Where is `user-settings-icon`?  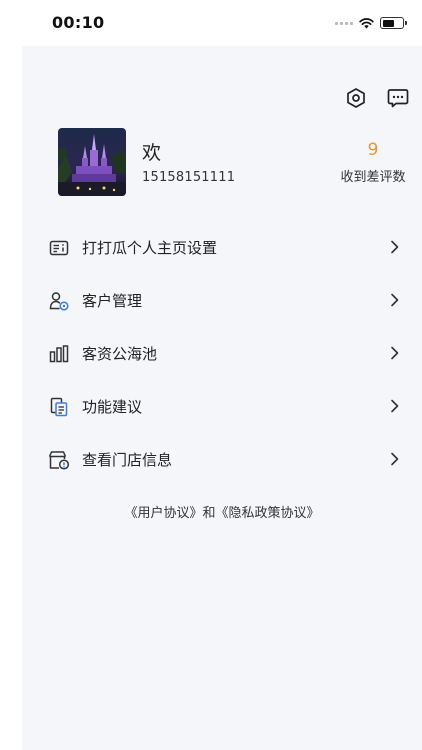 user-settings-icon is located at coordinates (59, 301).